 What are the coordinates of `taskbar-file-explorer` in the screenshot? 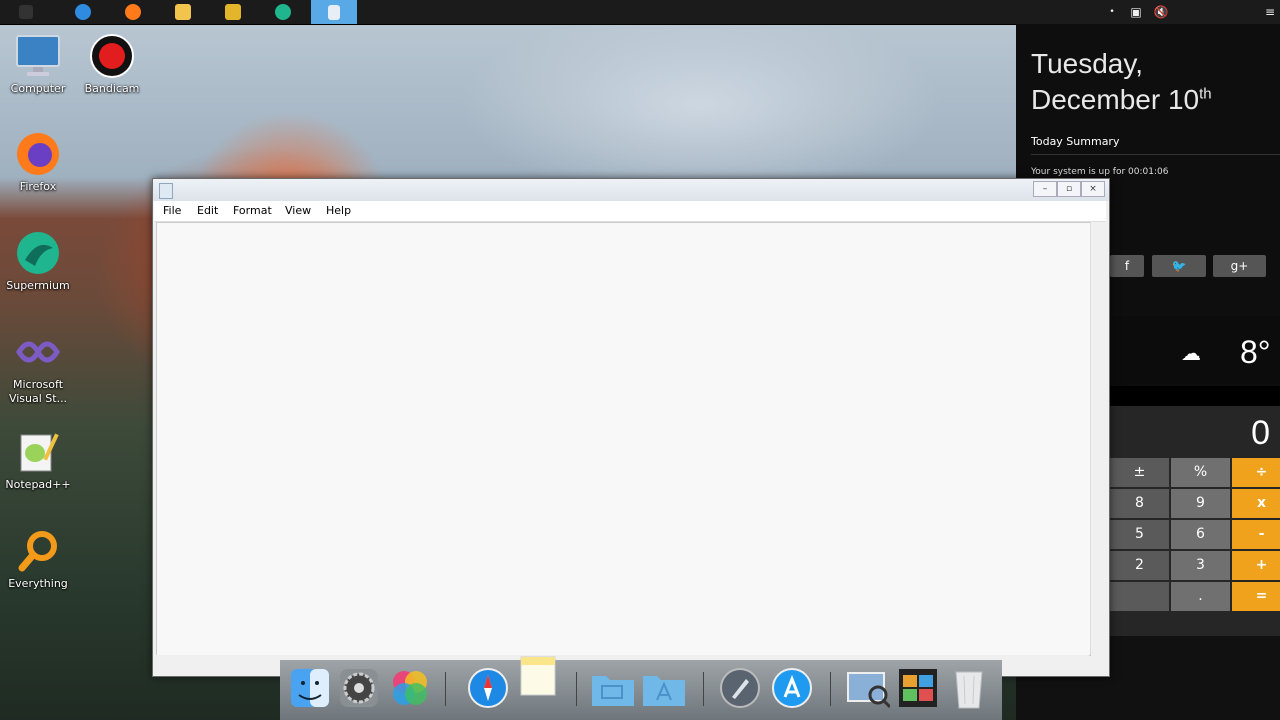 It's located at (183, 12).